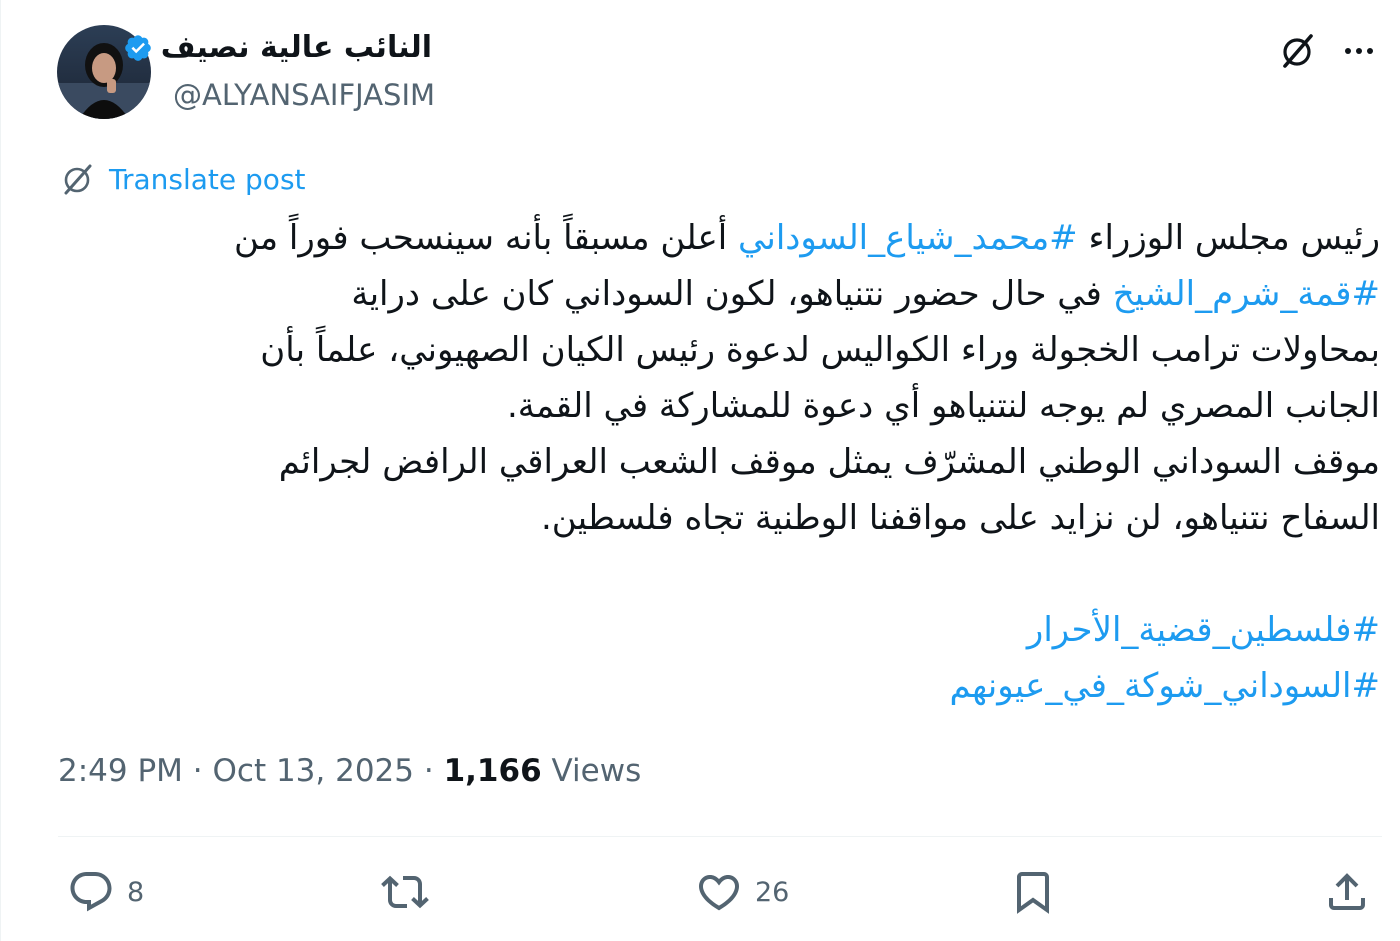 The width and height of the screenshot is (1400, 941). Describe the element at coordinates (742, 892) in the screenshot. I see `like-button: 26` at that location.